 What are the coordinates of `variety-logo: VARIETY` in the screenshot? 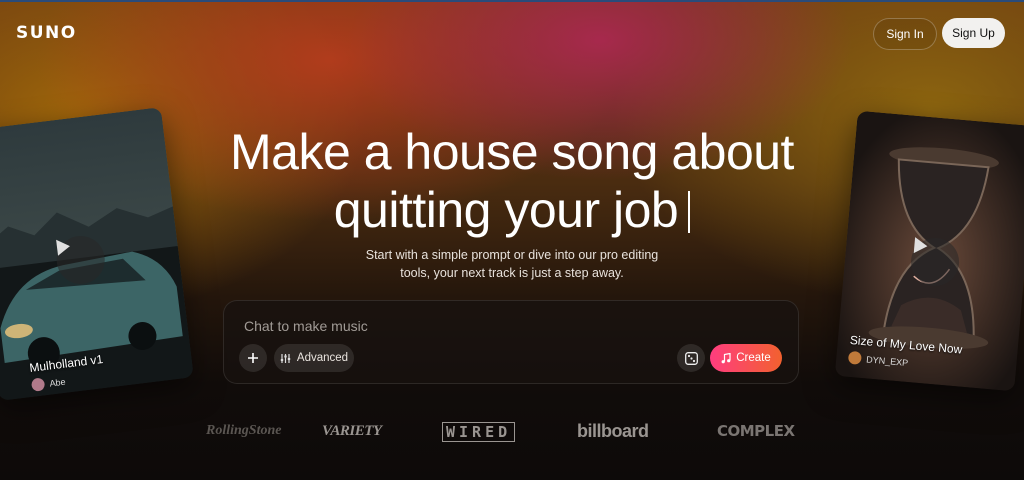 It's located at (352, 431).